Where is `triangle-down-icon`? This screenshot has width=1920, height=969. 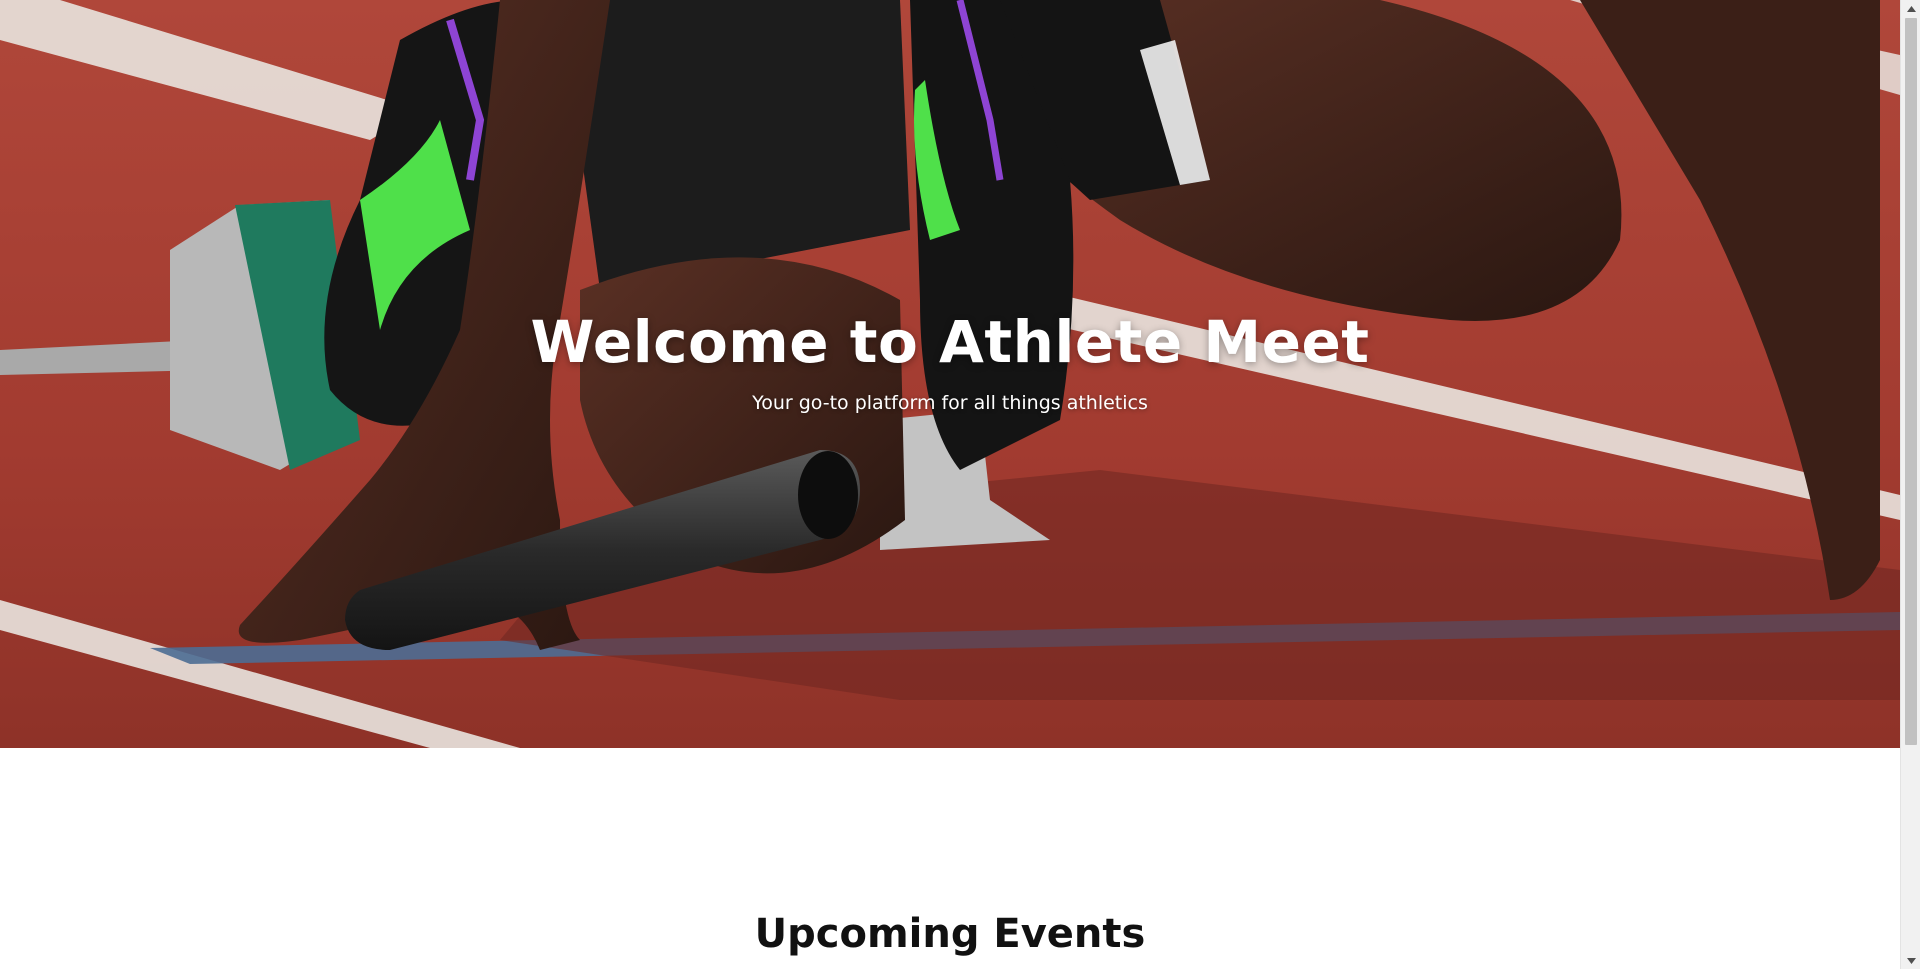 triangle-down-icon is located at coordinates (1911, 960).